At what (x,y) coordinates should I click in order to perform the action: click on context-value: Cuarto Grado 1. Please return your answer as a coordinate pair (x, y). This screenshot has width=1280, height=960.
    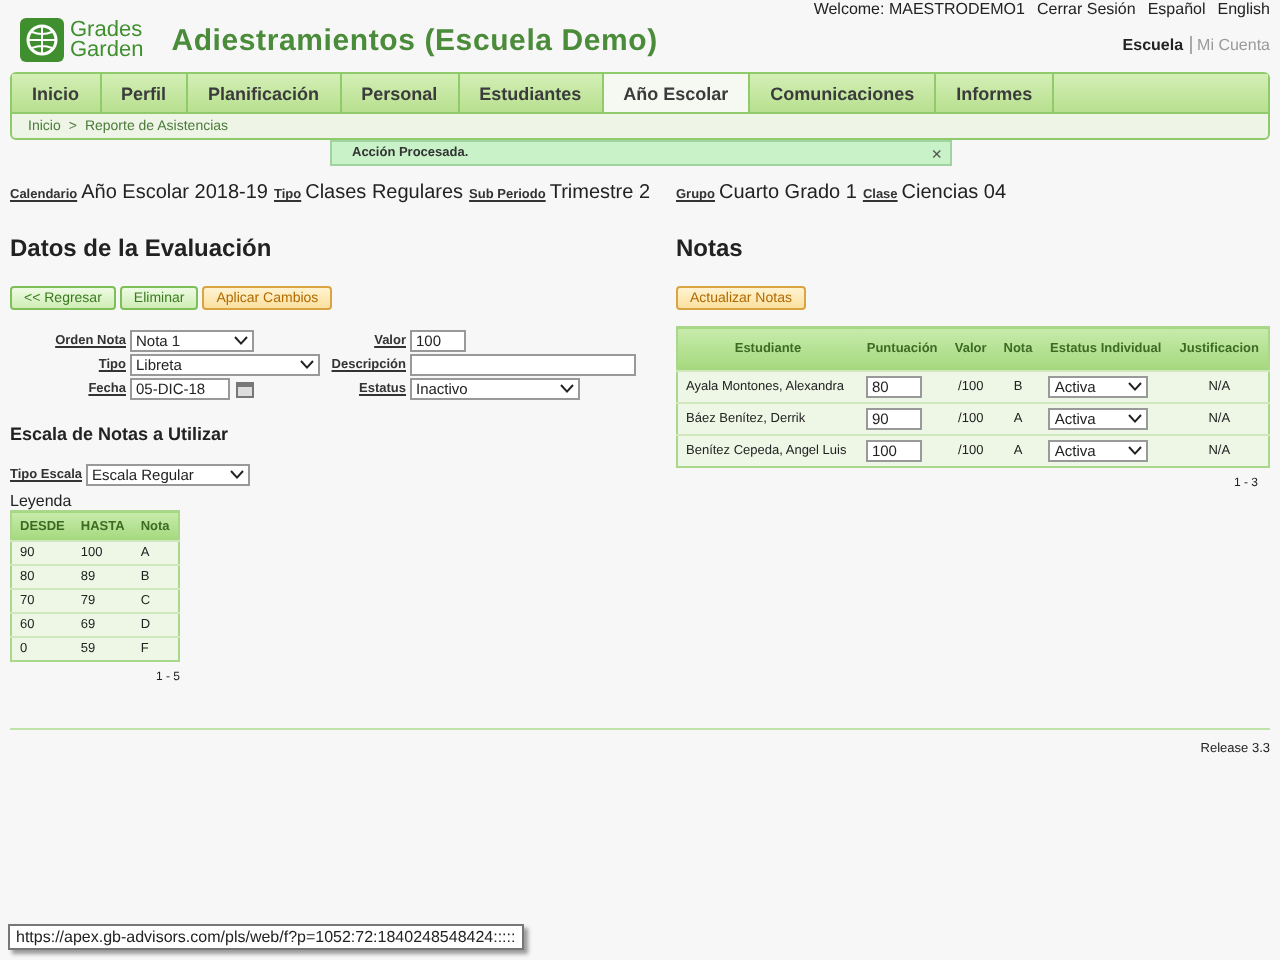
    Looking at the image, I should click on (788, 193).